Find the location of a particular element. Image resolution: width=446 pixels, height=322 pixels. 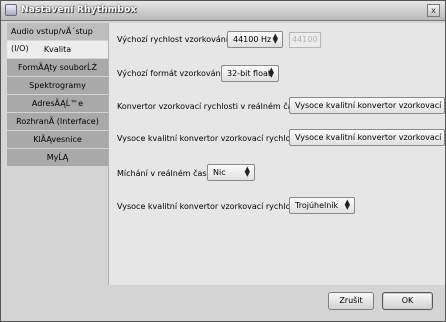

app-icon is located at coordinates (11, 10).